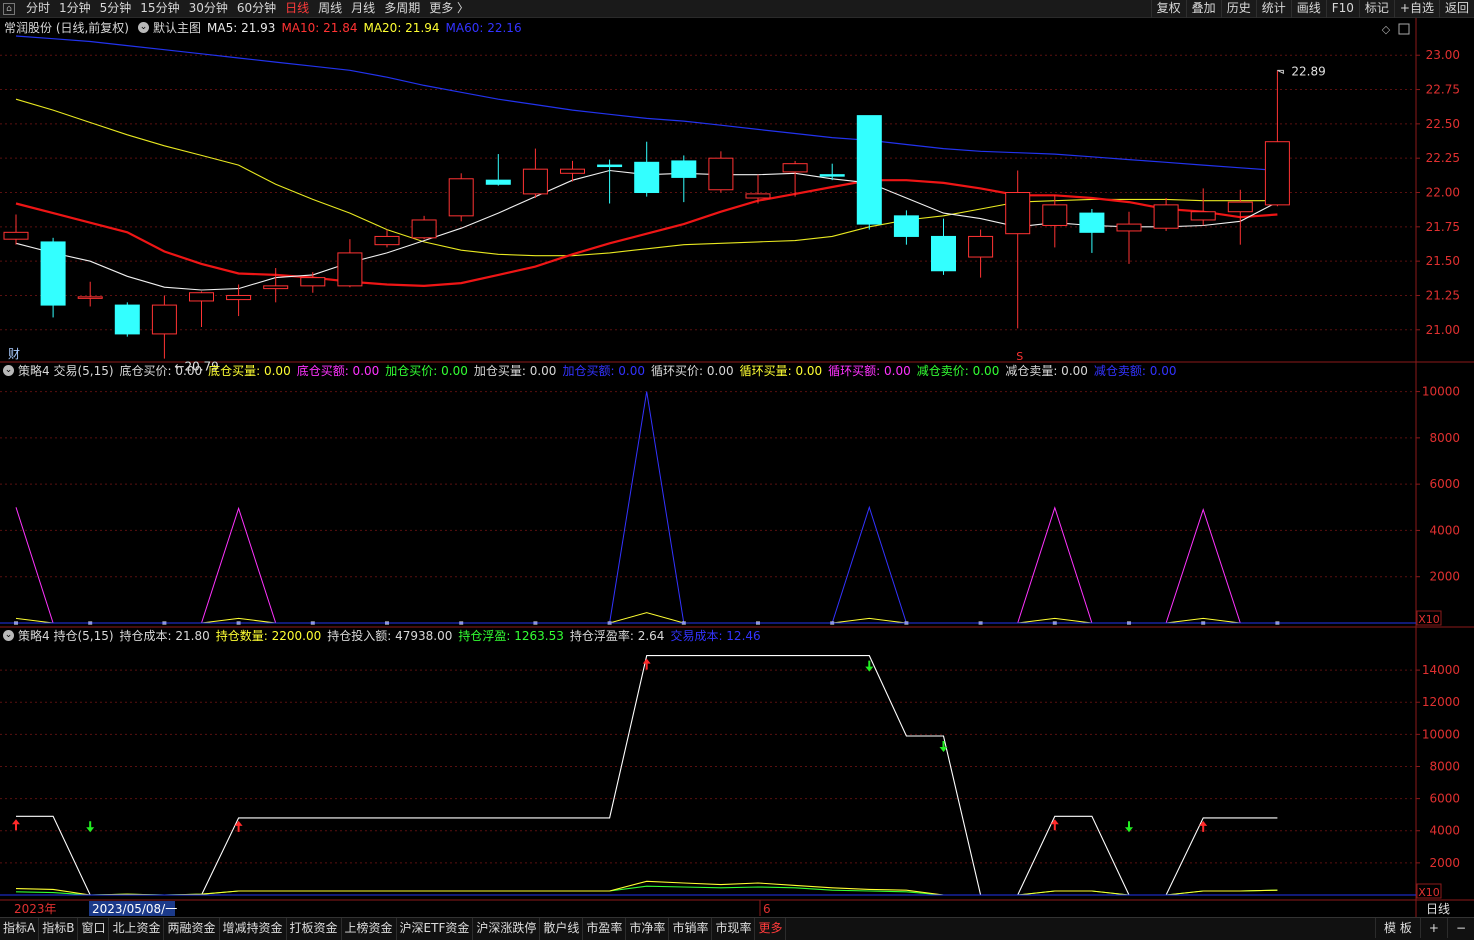 This screenshot has height=940, width=1474. Describe the element at coordinates (208, 9) in the screenshot. I see `period-tab-4: 30分钟` at that location.